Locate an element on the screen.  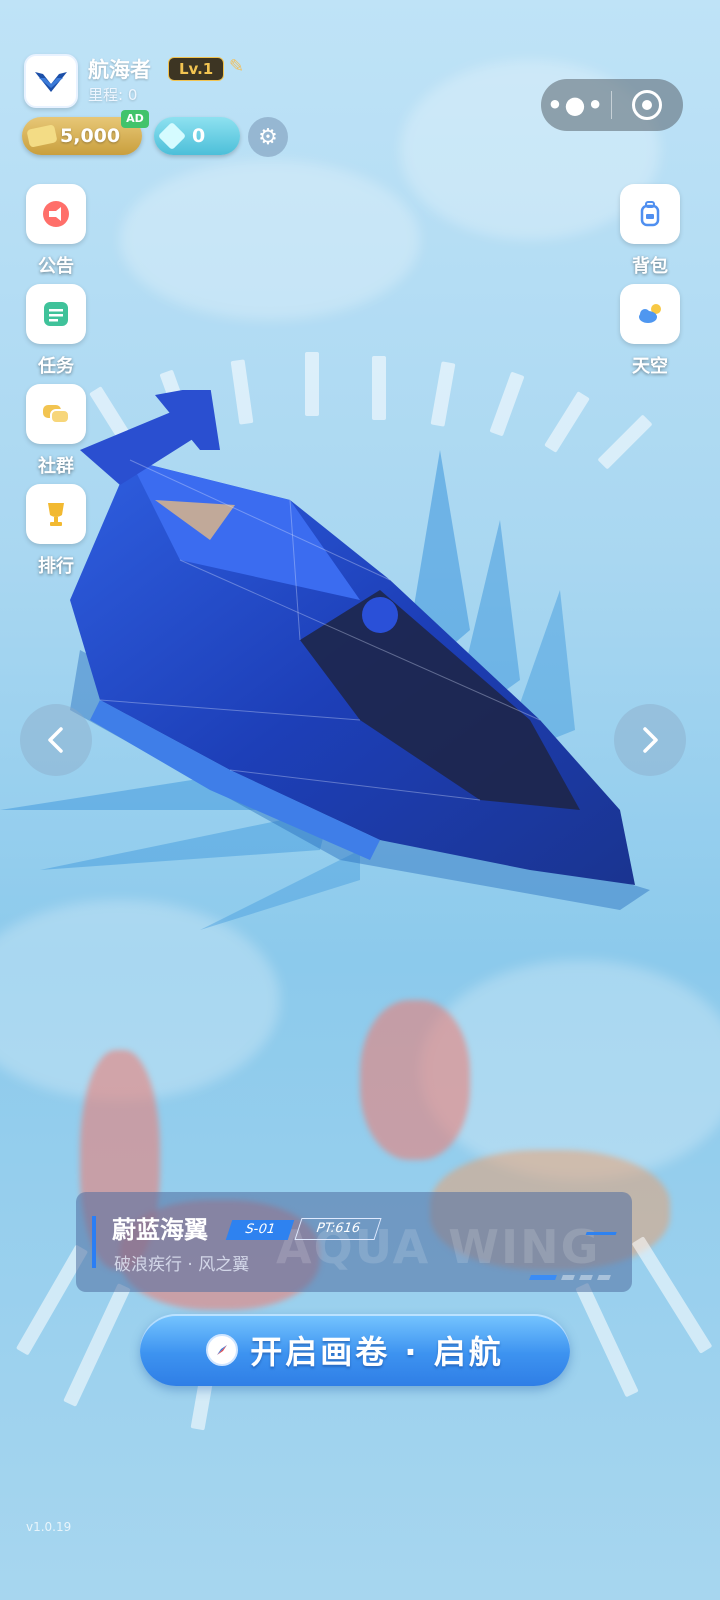
announcement-label: 公告 is located at coordinates (56, 266).